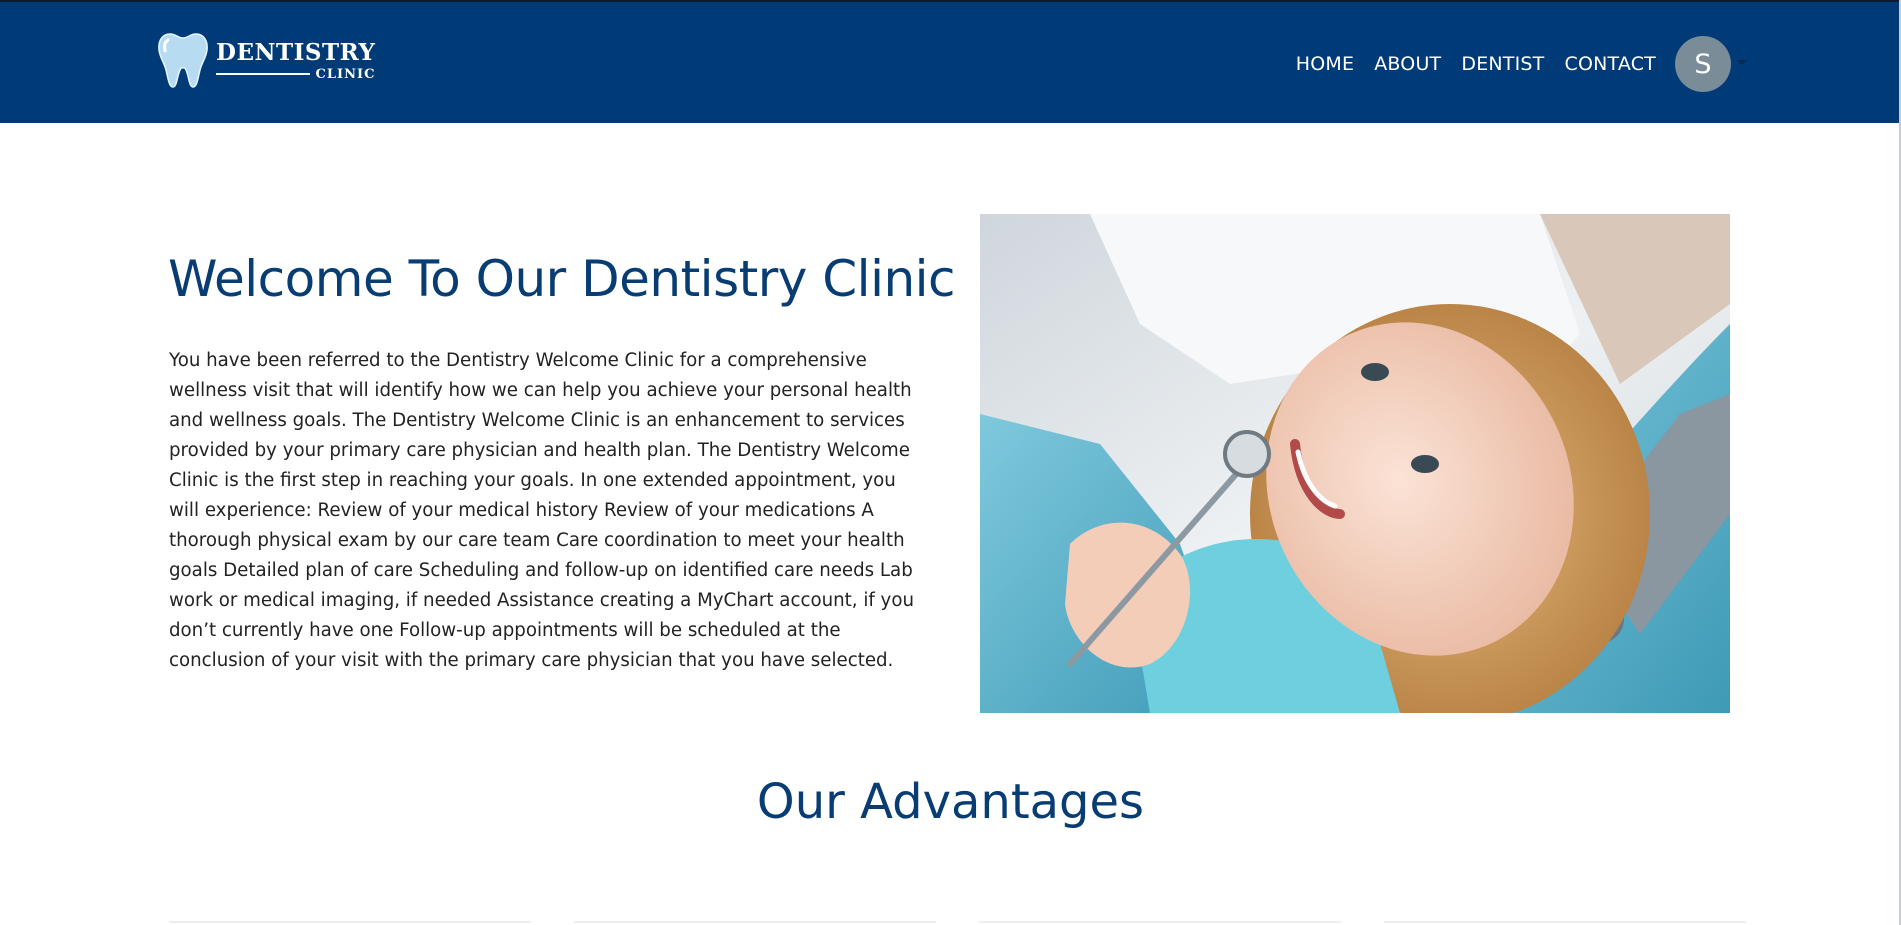  Describe the element at coordinates (1325, 64) in the screenshot. I see `nav-home: HOME` at that location.